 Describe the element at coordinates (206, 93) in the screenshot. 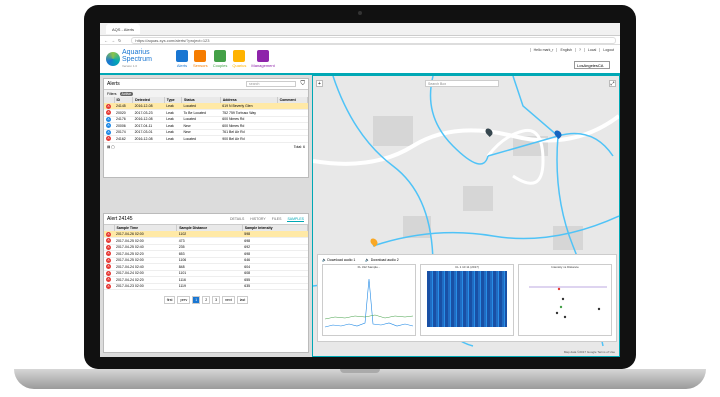

I see `filters-bar: Filters Active` at that location.